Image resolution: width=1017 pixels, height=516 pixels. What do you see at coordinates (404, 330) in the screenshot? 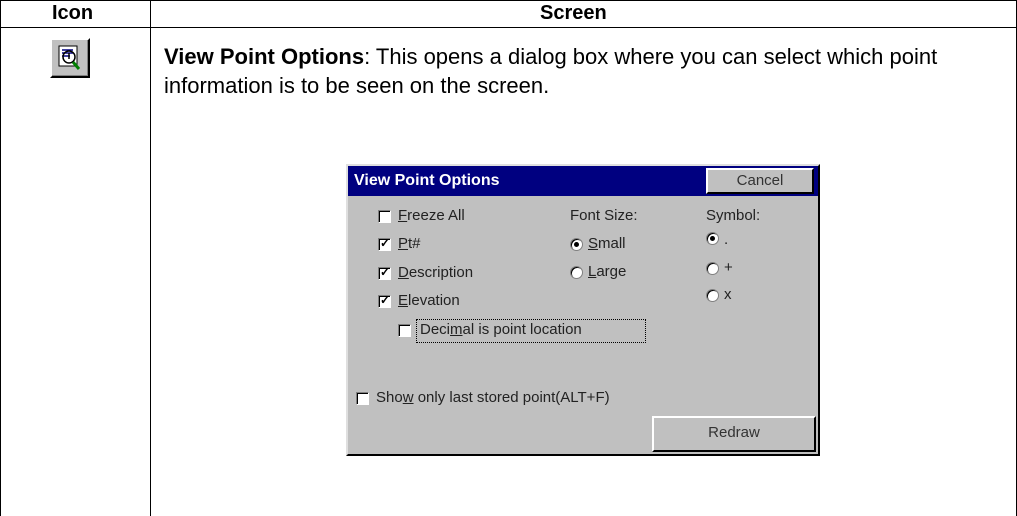
I see `decimal-checkbox` at bounding box center [404, 330].